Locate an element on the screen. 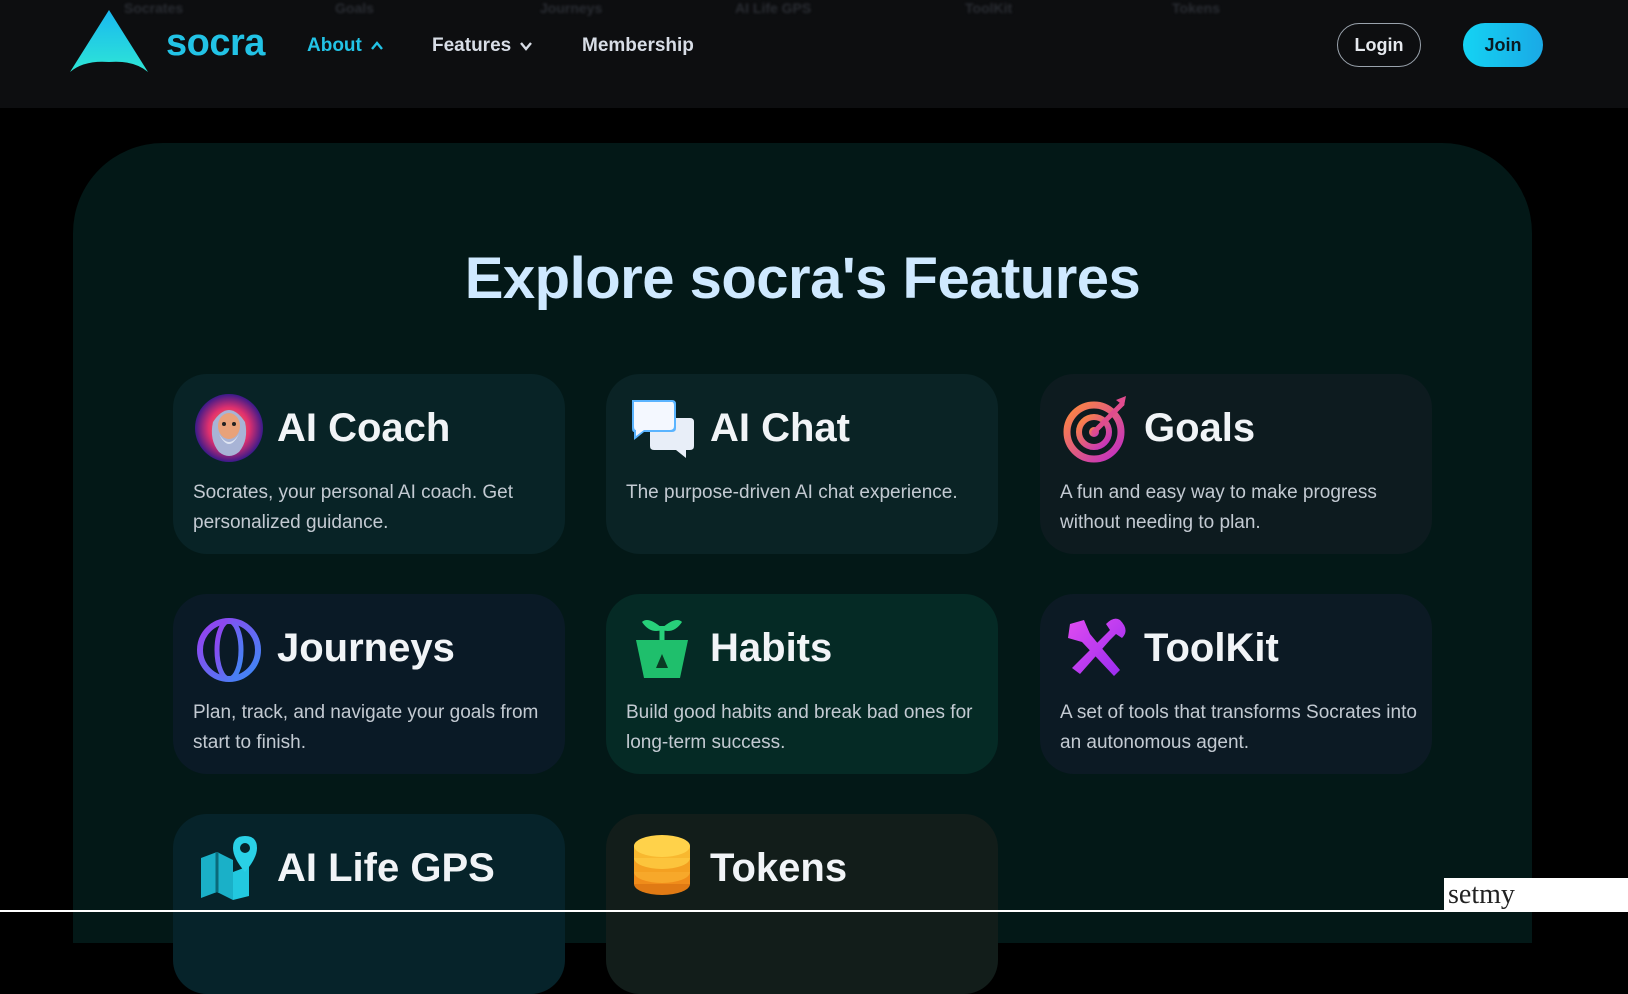  nav-membership: Membership is located at coordinates (638, 46).